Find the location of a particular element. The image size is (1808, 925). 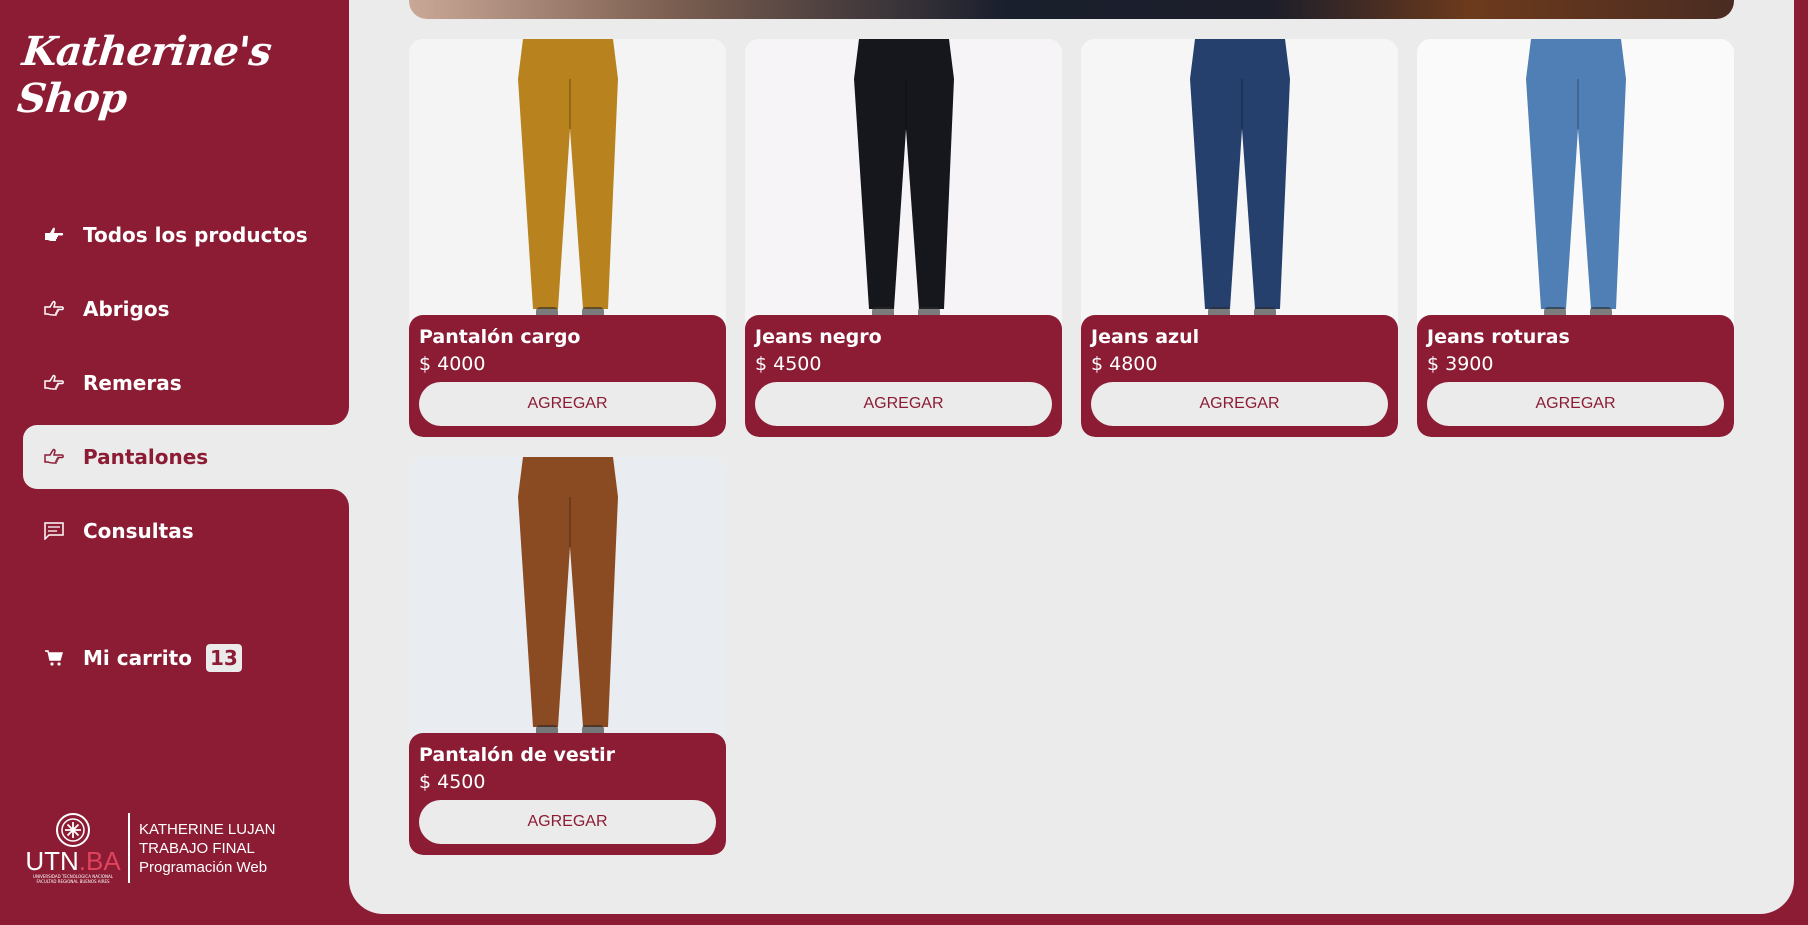

footer-line-2: TRABAJO FINAL is located at coordinates (197, 848).